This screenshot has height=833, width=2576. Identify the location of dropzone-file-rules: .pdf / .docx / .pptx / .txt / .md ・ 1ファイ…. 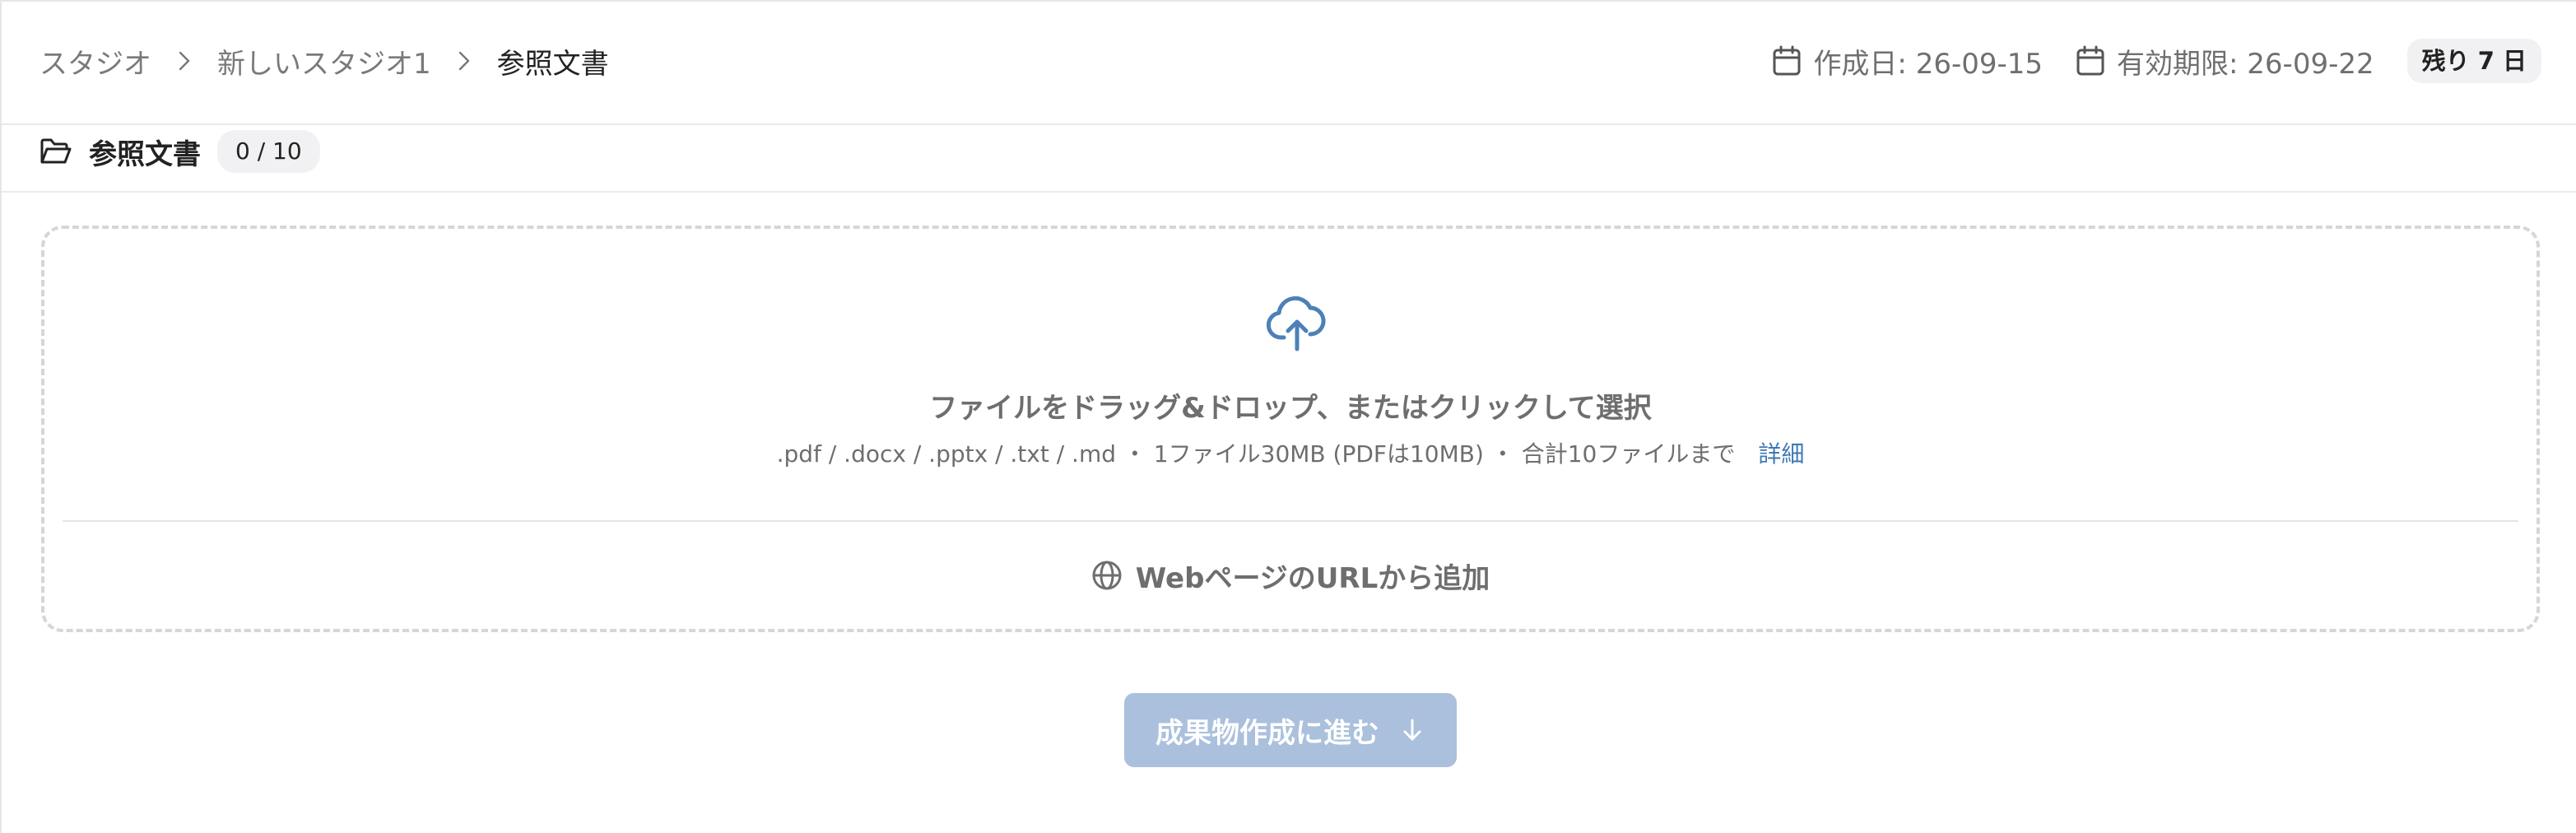
(1256, 454).